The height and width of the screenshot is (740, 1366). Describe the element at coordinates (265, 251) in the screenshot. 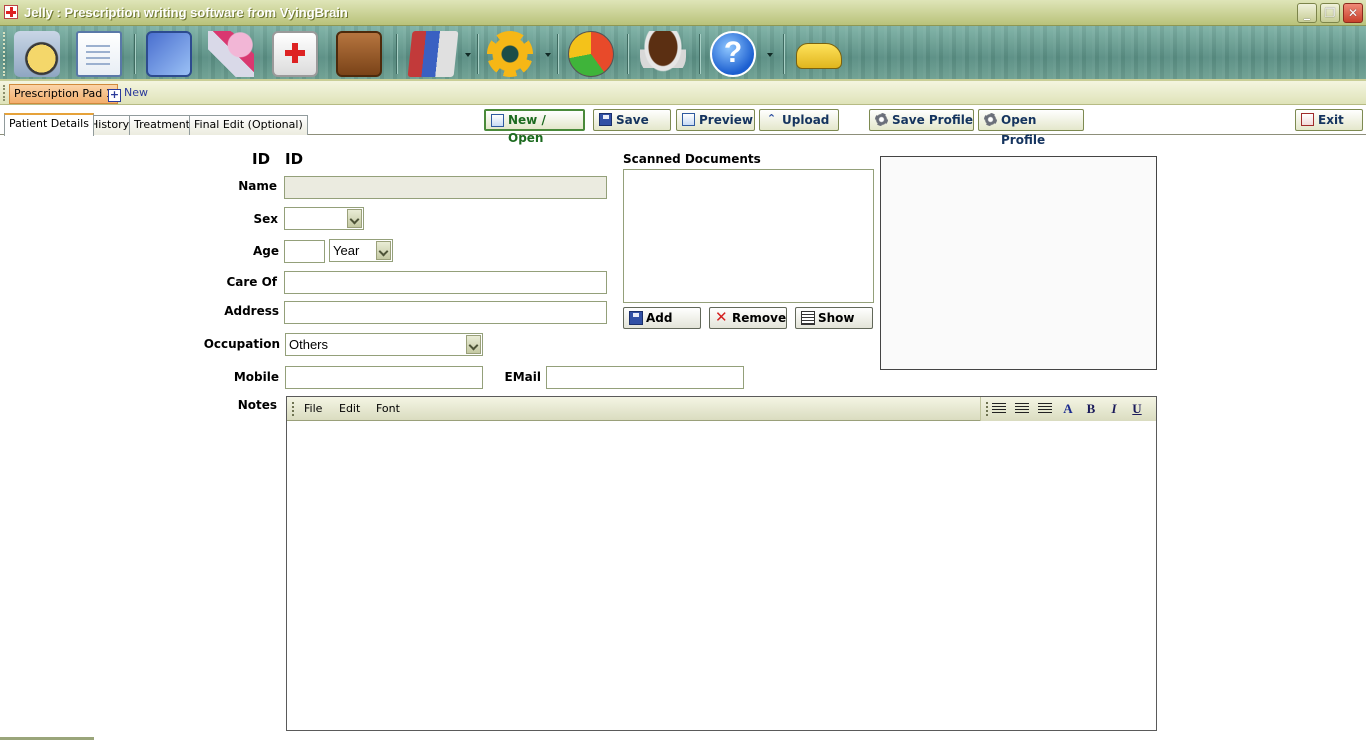

I see `age-label: Age` at that location.